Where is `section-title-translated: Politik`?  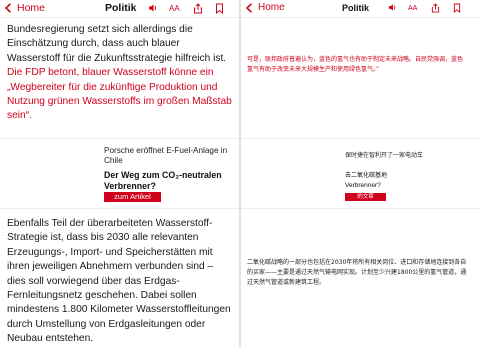 section-title-translated: Politik is located at coordinates (356, 8).